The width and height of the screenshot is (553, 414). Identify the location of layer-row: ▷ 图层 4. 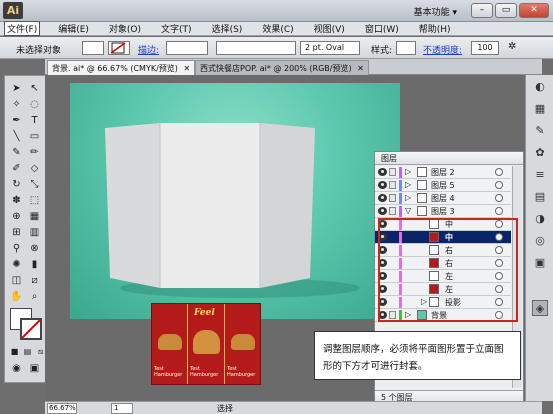
(443, 198).